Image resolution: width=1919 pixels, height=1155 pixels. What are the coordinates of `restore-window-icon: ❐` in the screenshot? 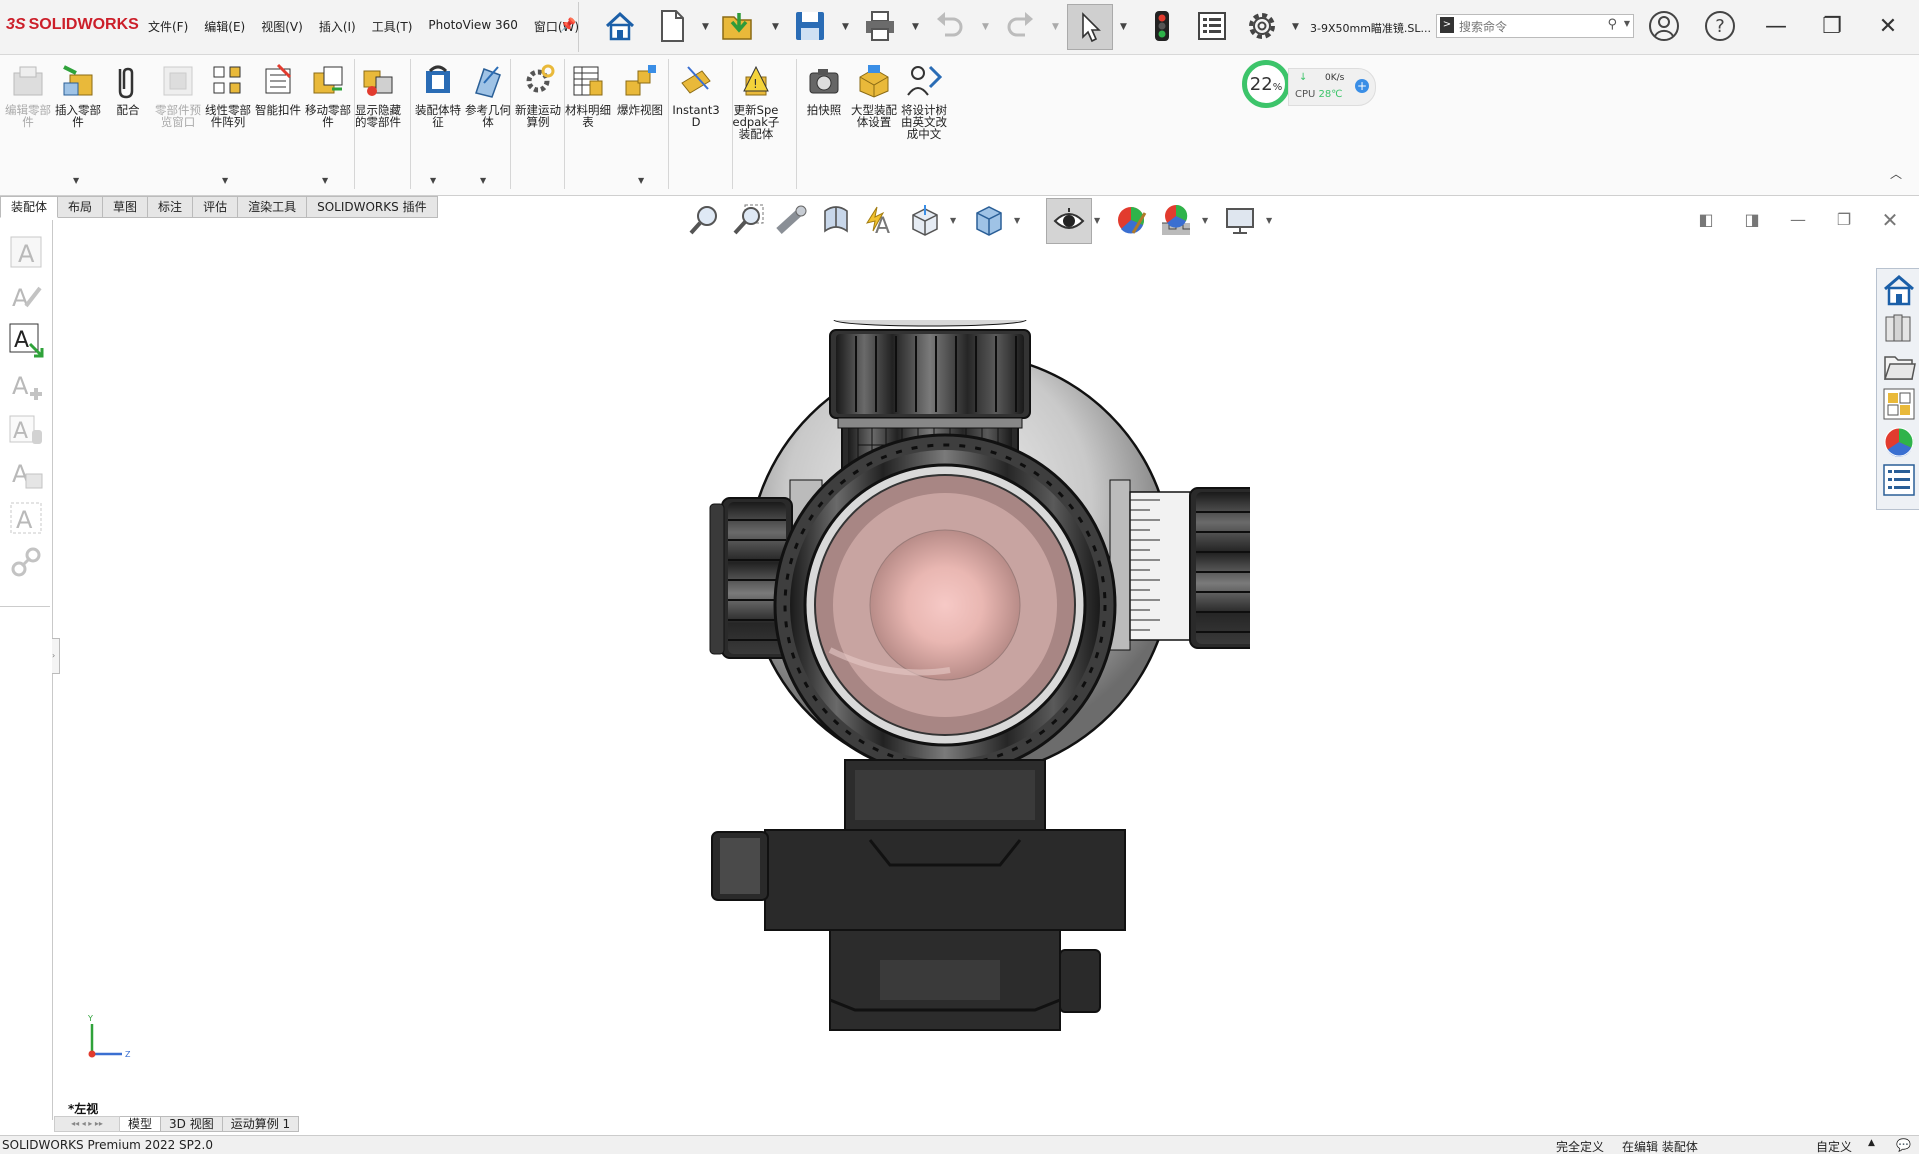 It's located at (1832, 27).